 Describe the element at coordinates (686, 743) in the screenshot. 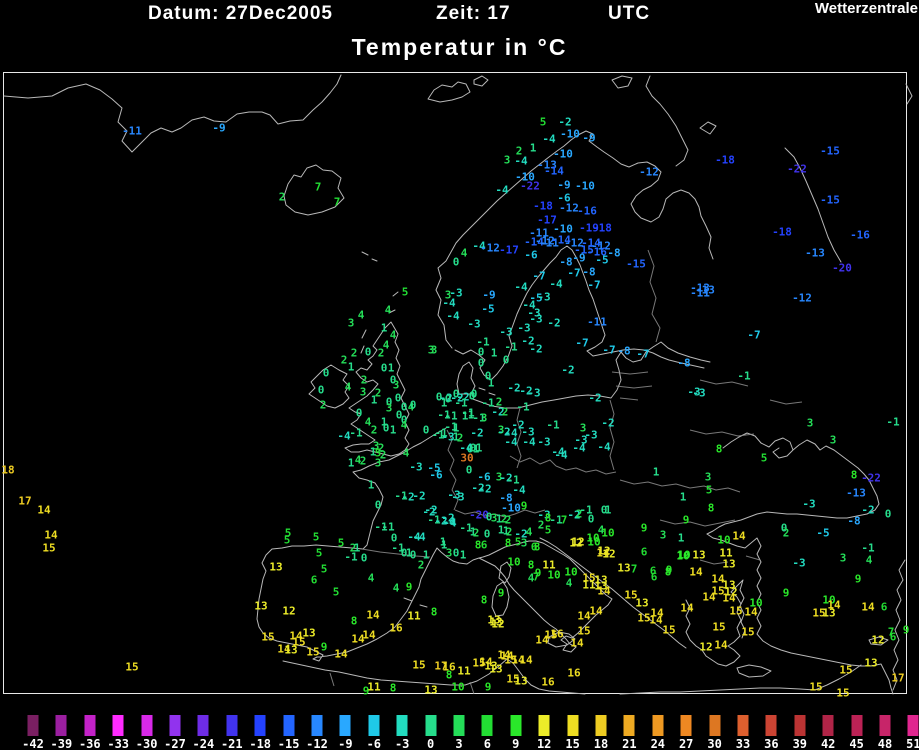

I see `scale-label: 27` at that location.